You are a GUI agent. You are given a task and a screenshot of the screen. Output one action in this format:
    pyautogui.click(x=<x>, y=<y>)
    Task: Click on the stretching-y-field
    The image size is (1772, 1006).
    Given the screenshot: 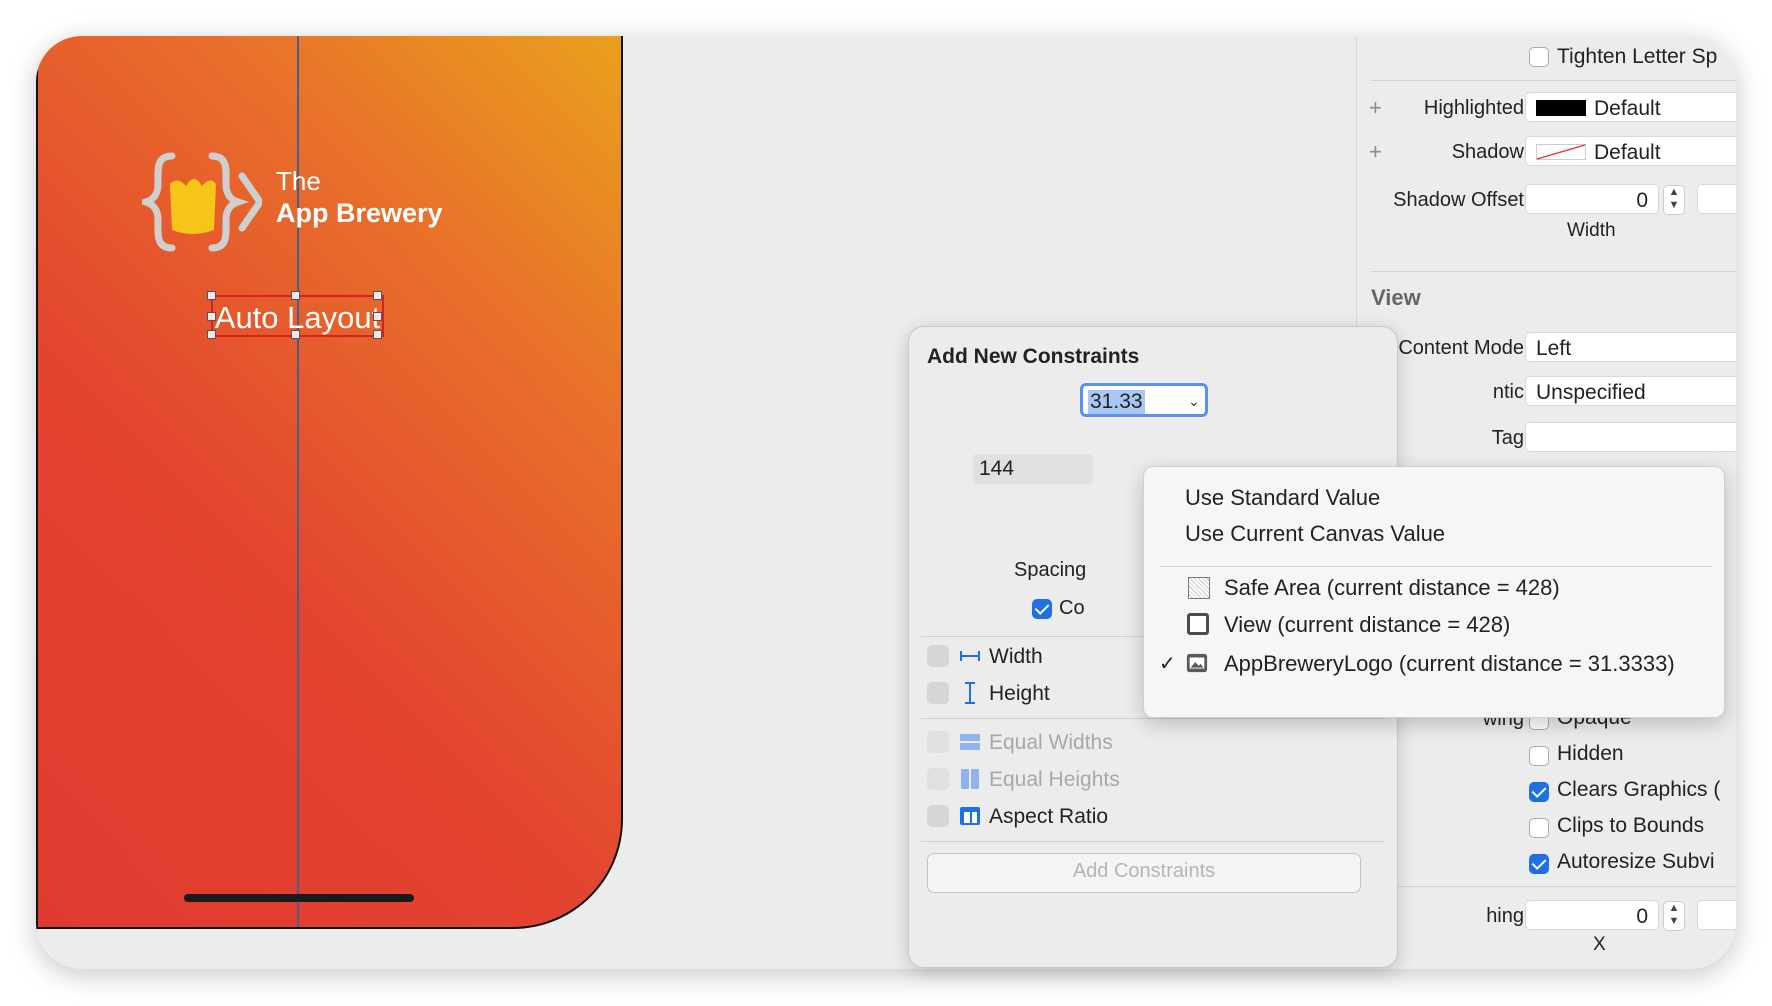 What is the action you would take?
    pyautogui.click(x=1716, y=915)
    